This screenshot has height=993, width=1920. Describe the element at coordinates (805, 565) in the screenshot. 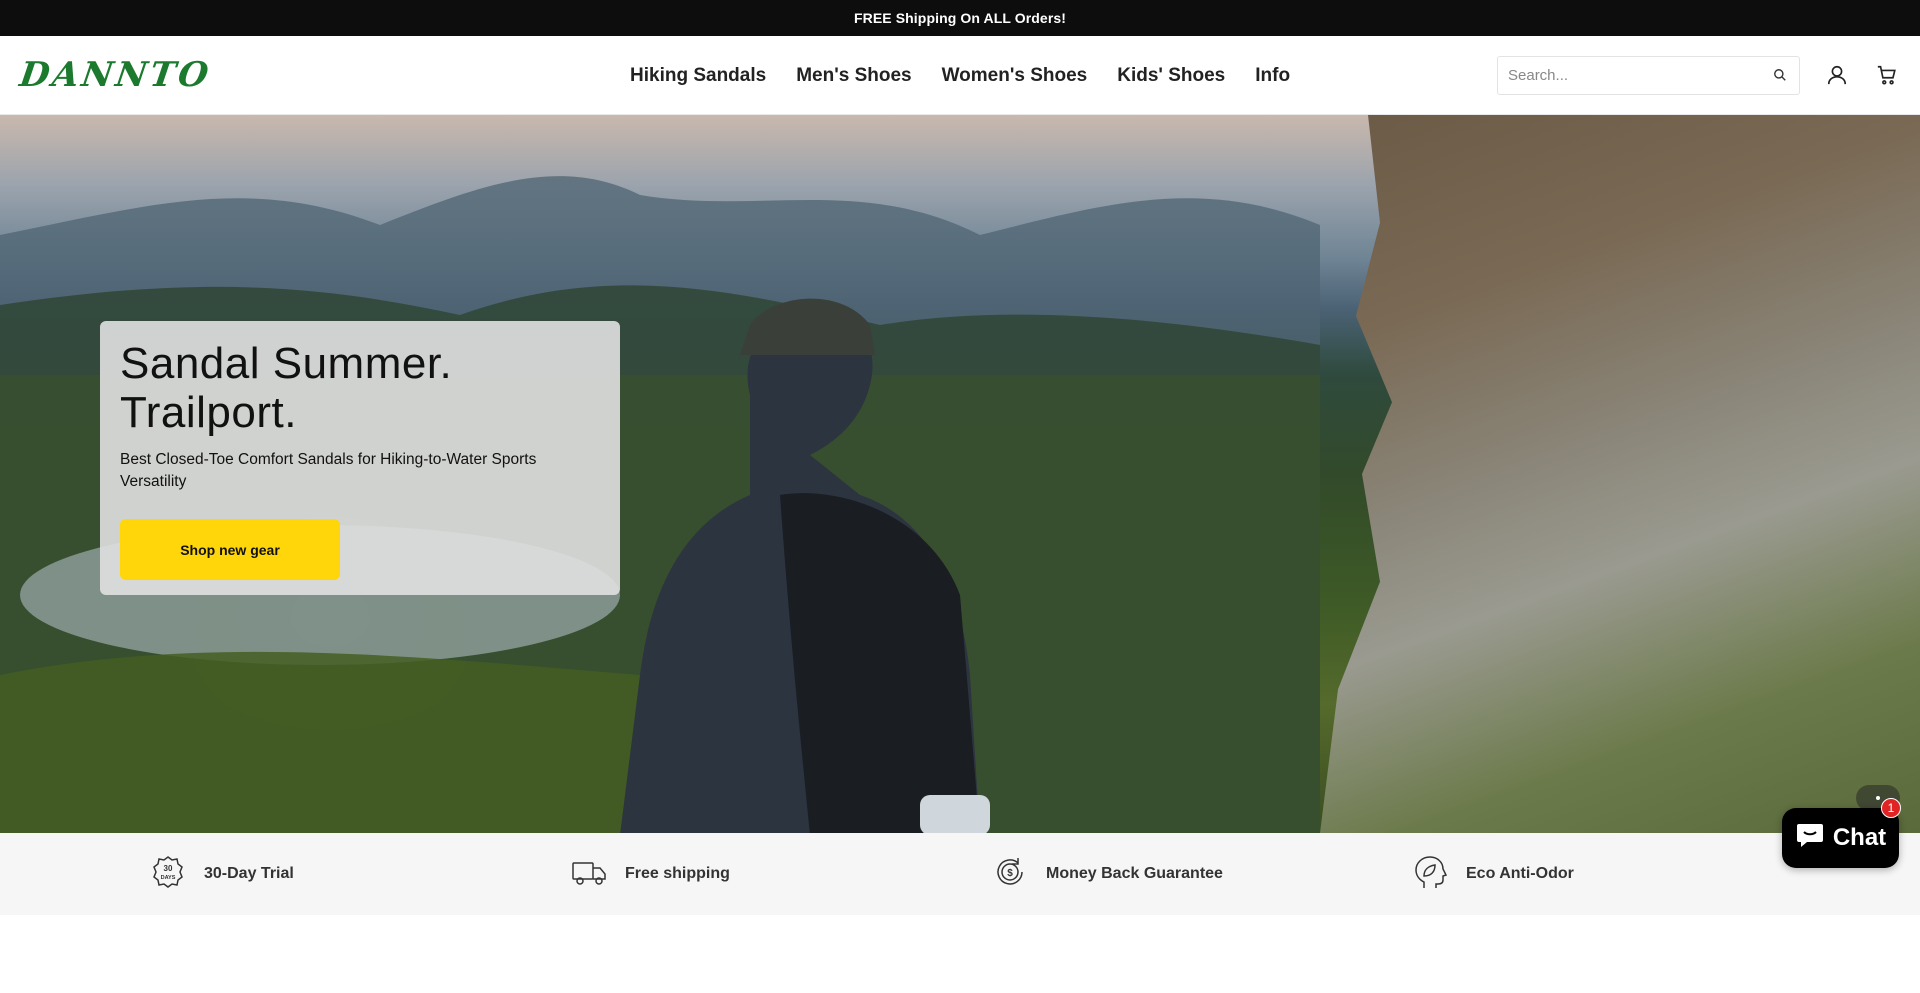

I see `hiker-silhouette` at that location.